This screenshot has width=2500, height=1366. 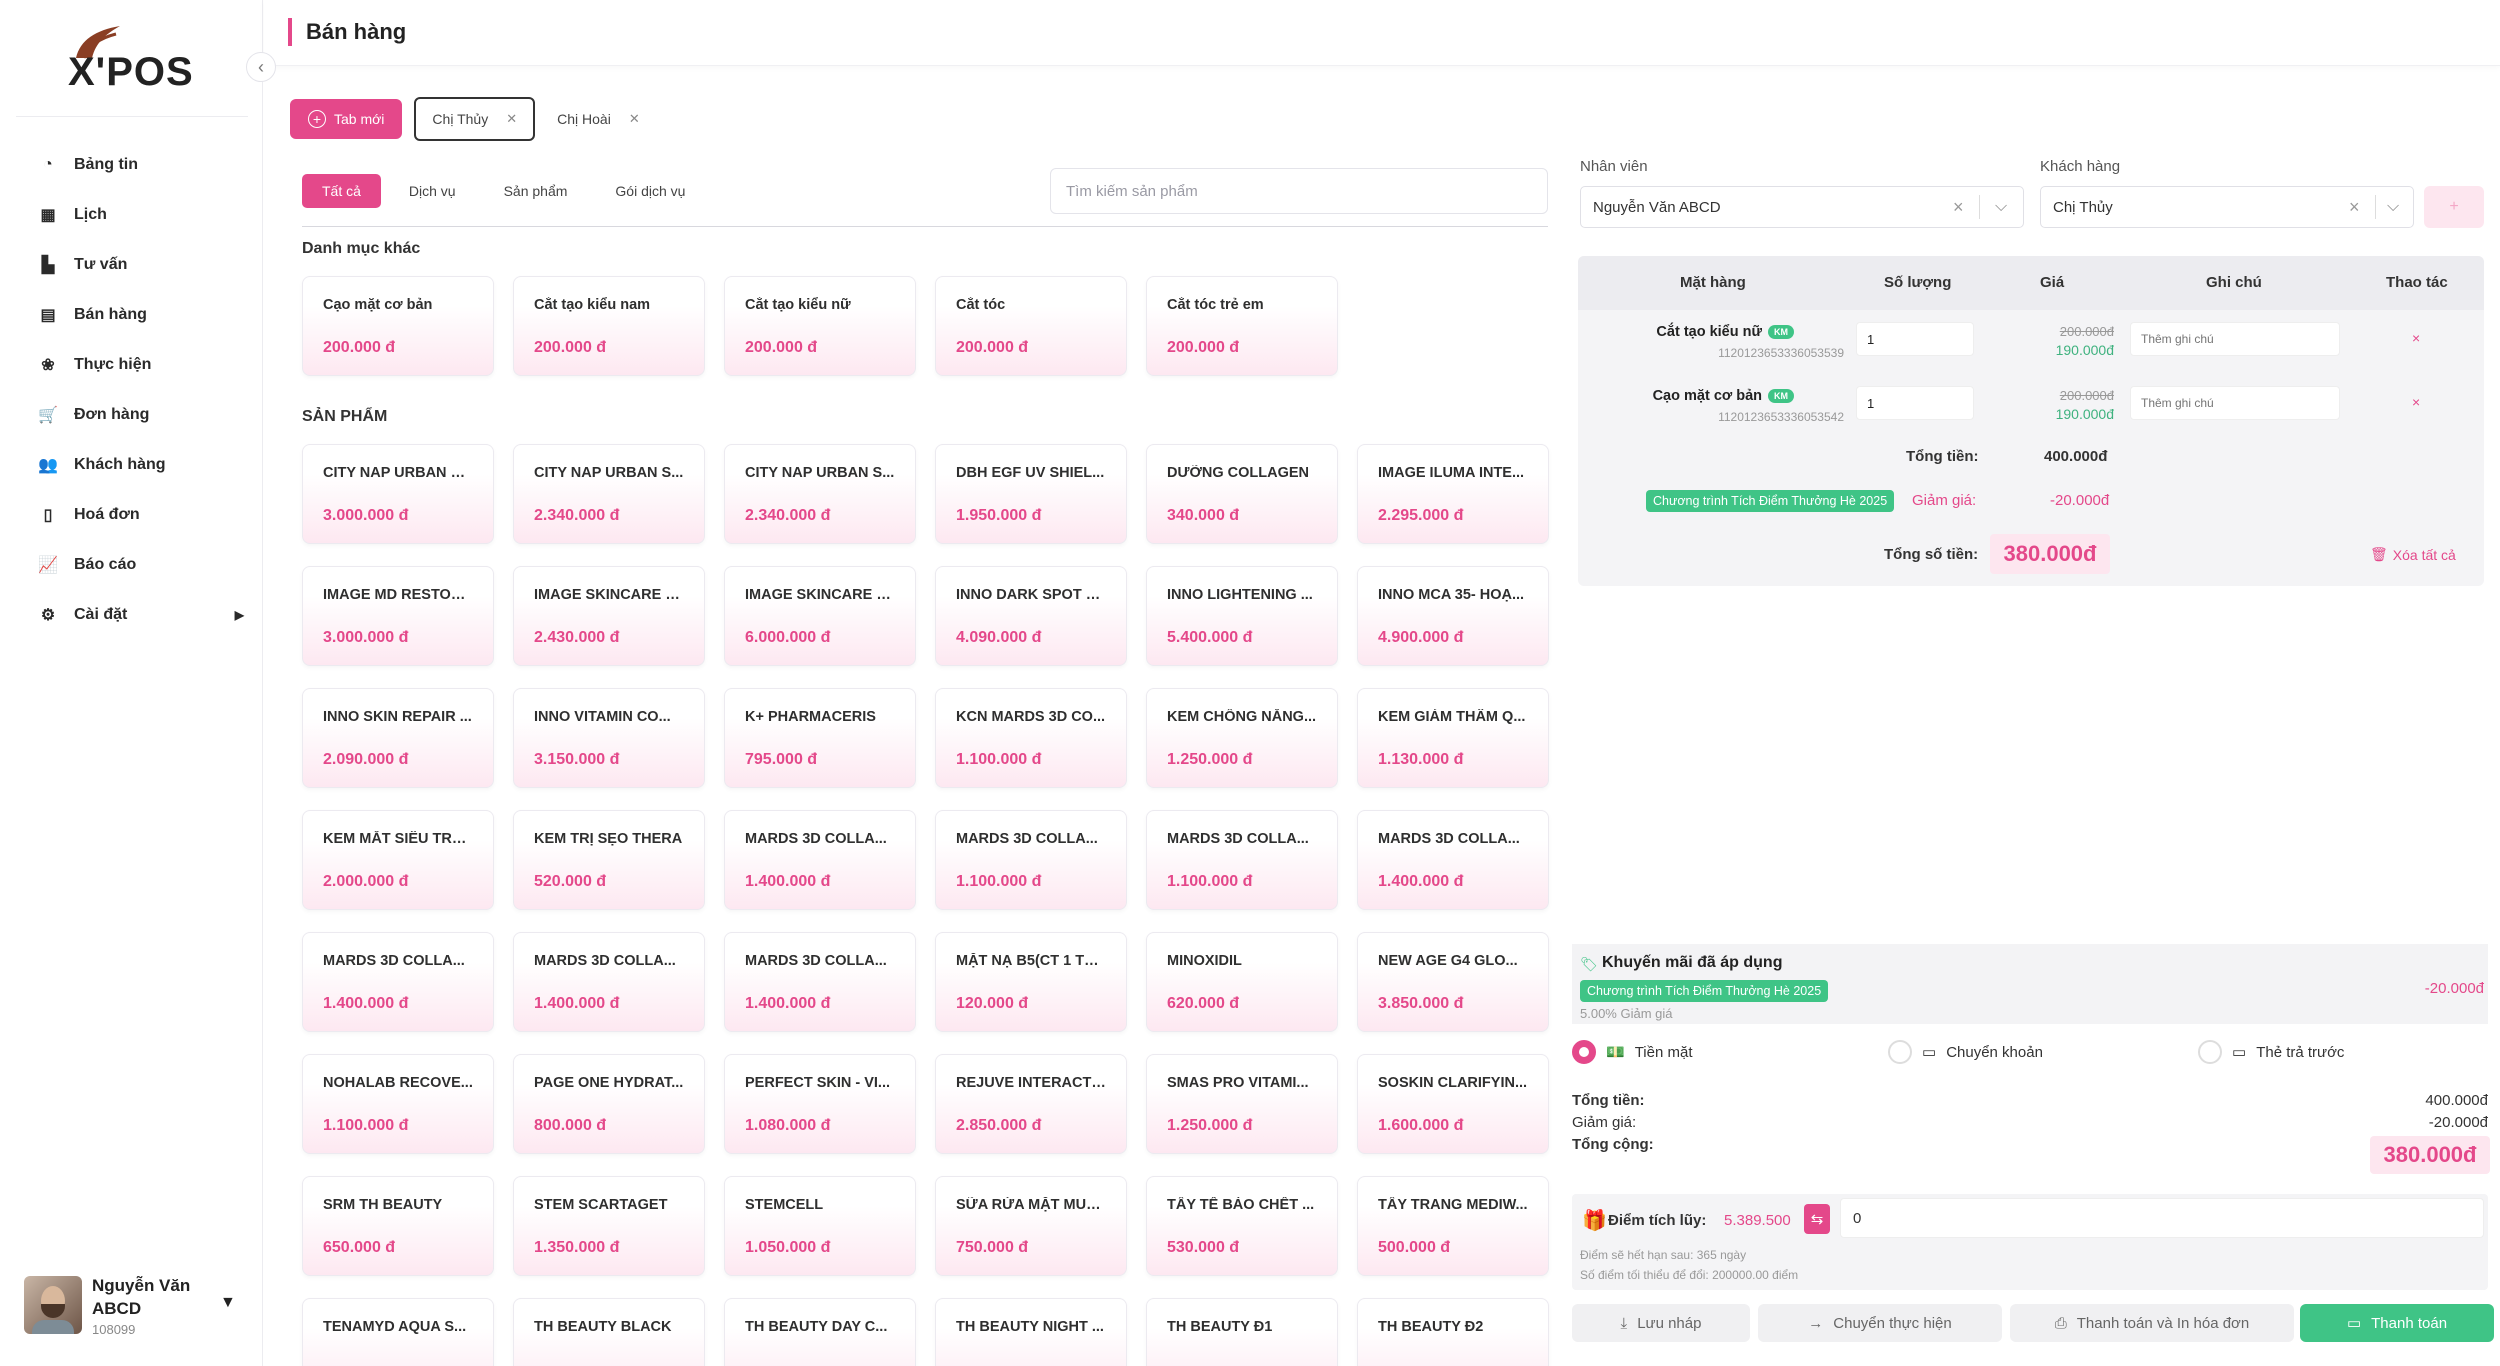 I want to click on product-card: IMAGE SKINCARE P... 6.000.000 đ, so click(x=820, y=616).